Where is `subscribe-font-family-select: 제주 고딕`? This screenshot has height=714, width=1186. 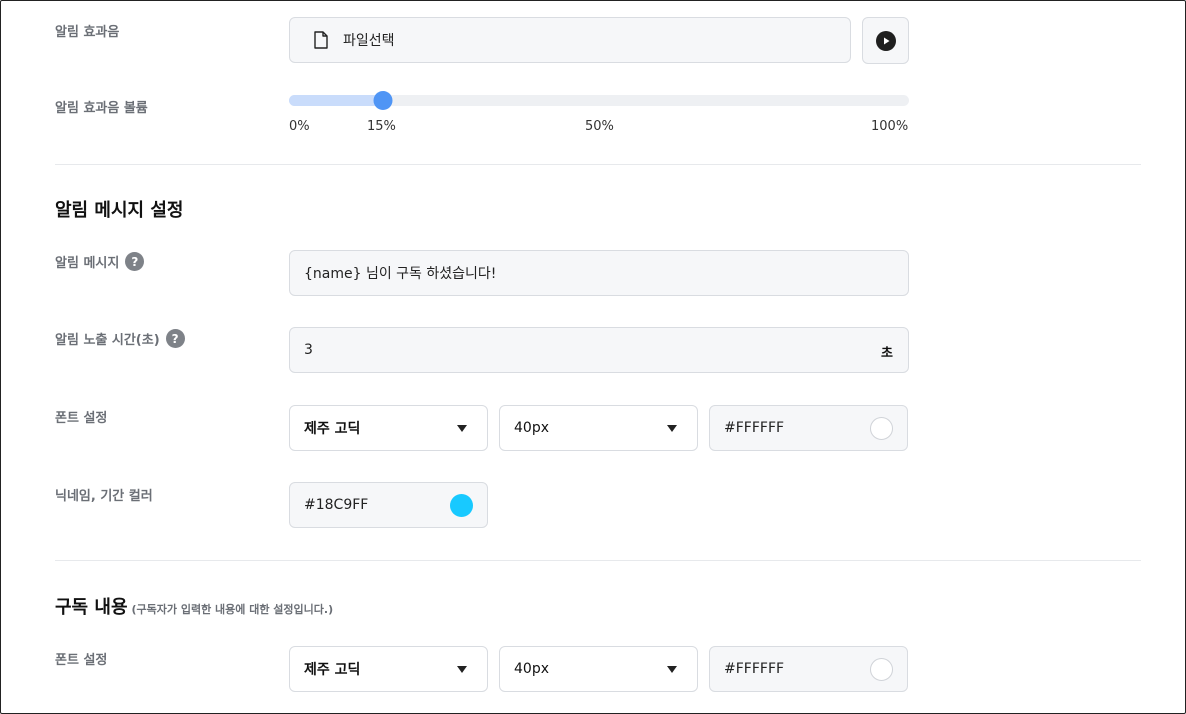
subscribe-font-family-select: 제주 고딕 is located at coordinates (388, 669).